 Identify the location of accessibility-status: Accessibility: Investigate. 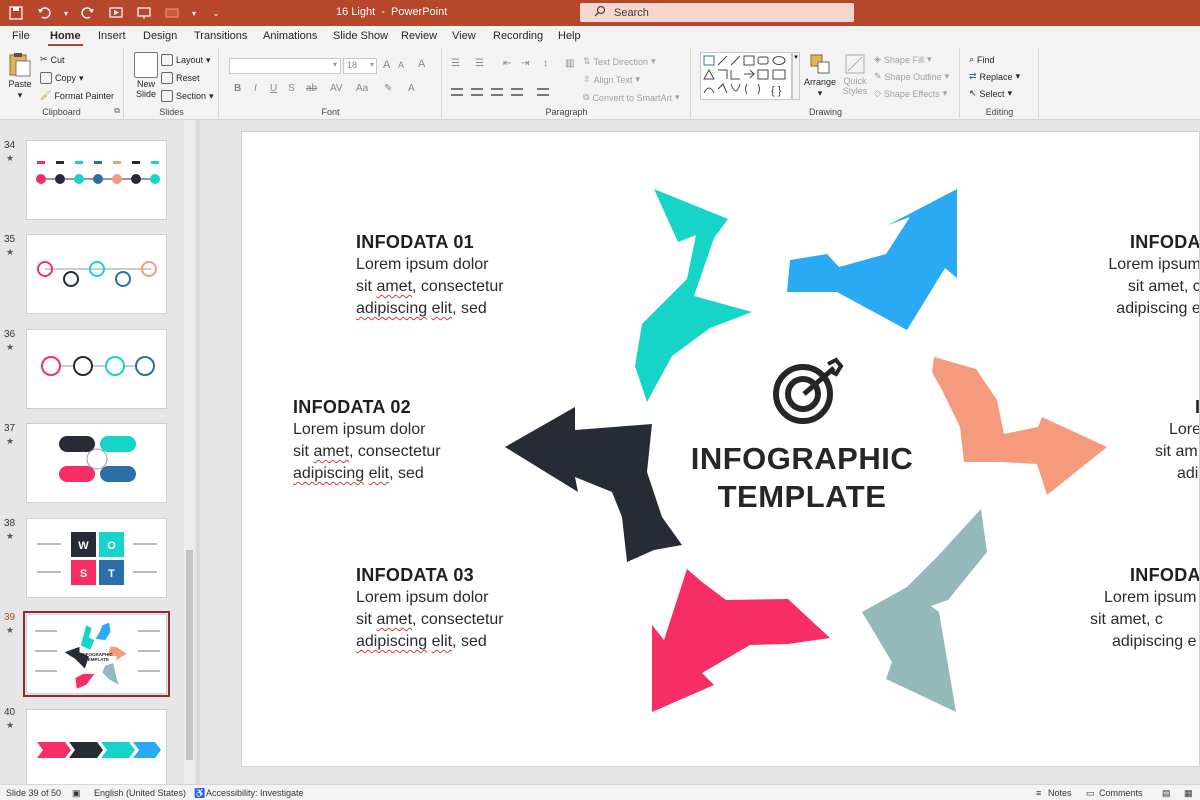
(255, 793).